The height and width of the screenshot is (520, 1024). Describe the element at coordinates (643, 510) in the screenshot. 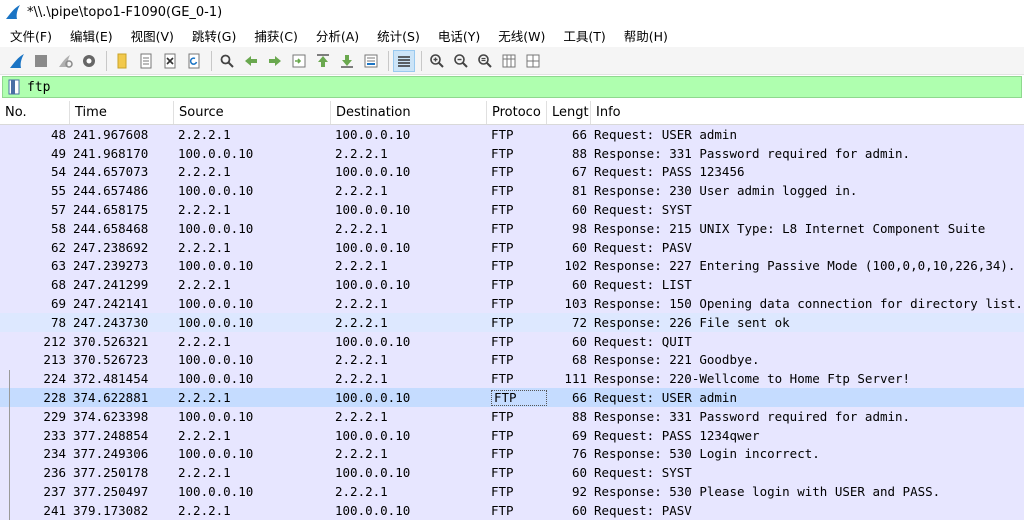

I see `packet-info: Request: PASV` at that location.